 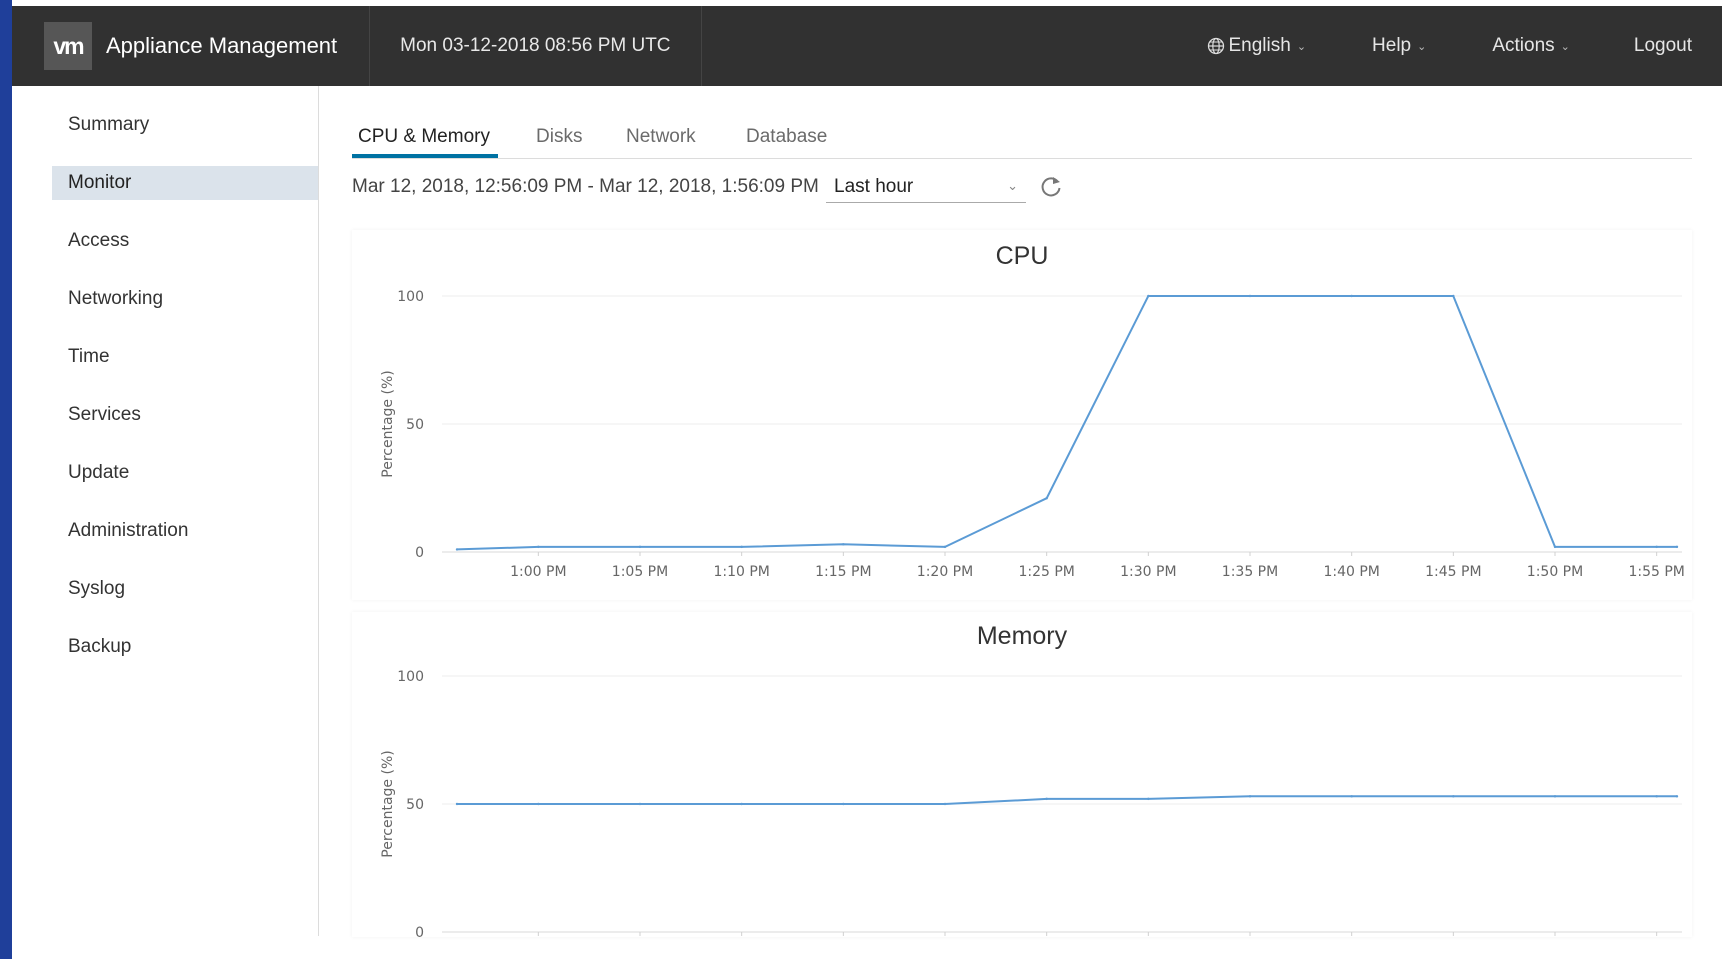 I want to click on sidebar-item-label: Monitor, so click(x=100, y=182).